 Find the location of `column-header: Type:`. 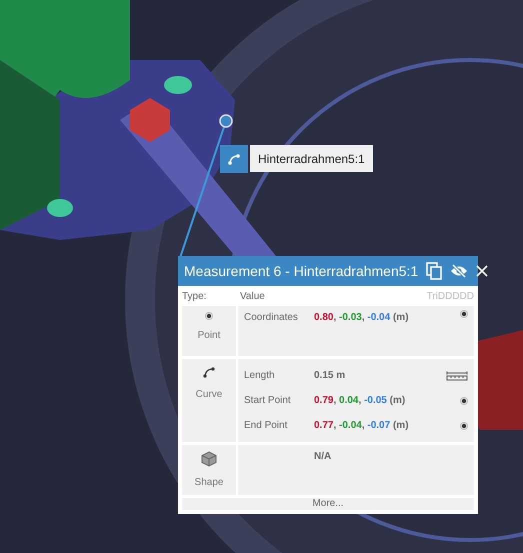

column-header: Type: is located at coordinates (195, 297).